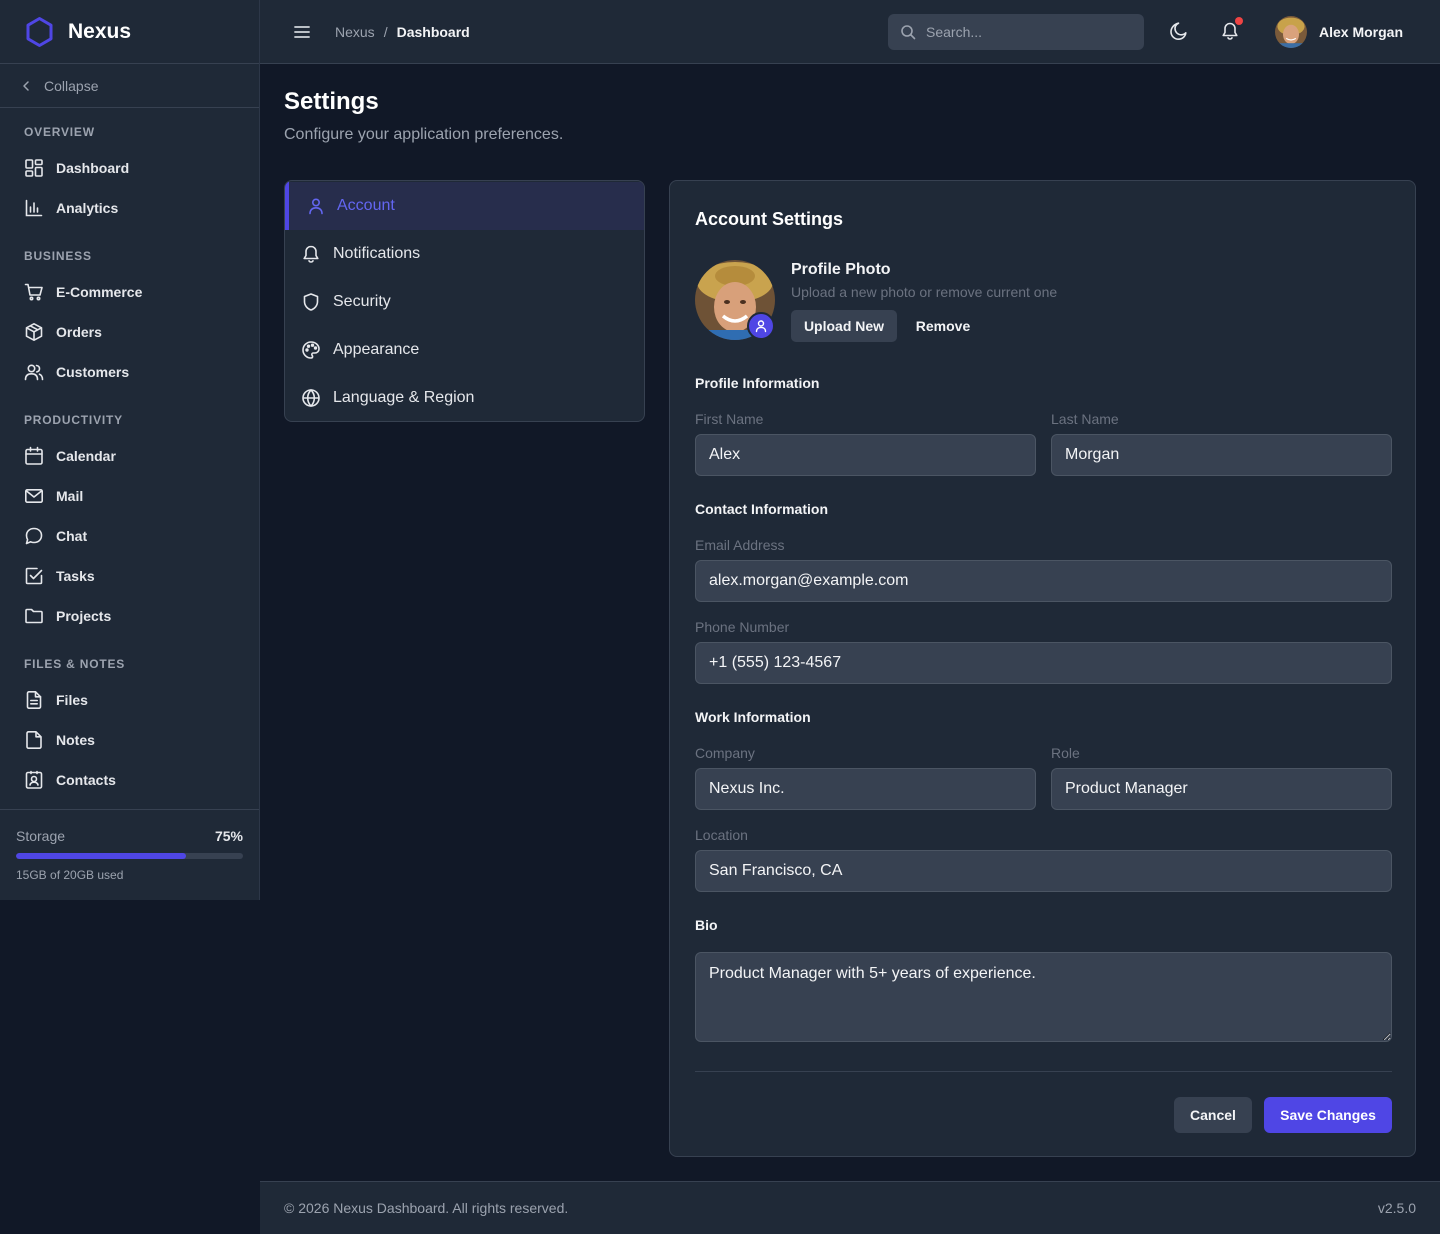  Describe the element at coordinates (362, 301) in the screenshot. I see `tab-label: Security` at that location.